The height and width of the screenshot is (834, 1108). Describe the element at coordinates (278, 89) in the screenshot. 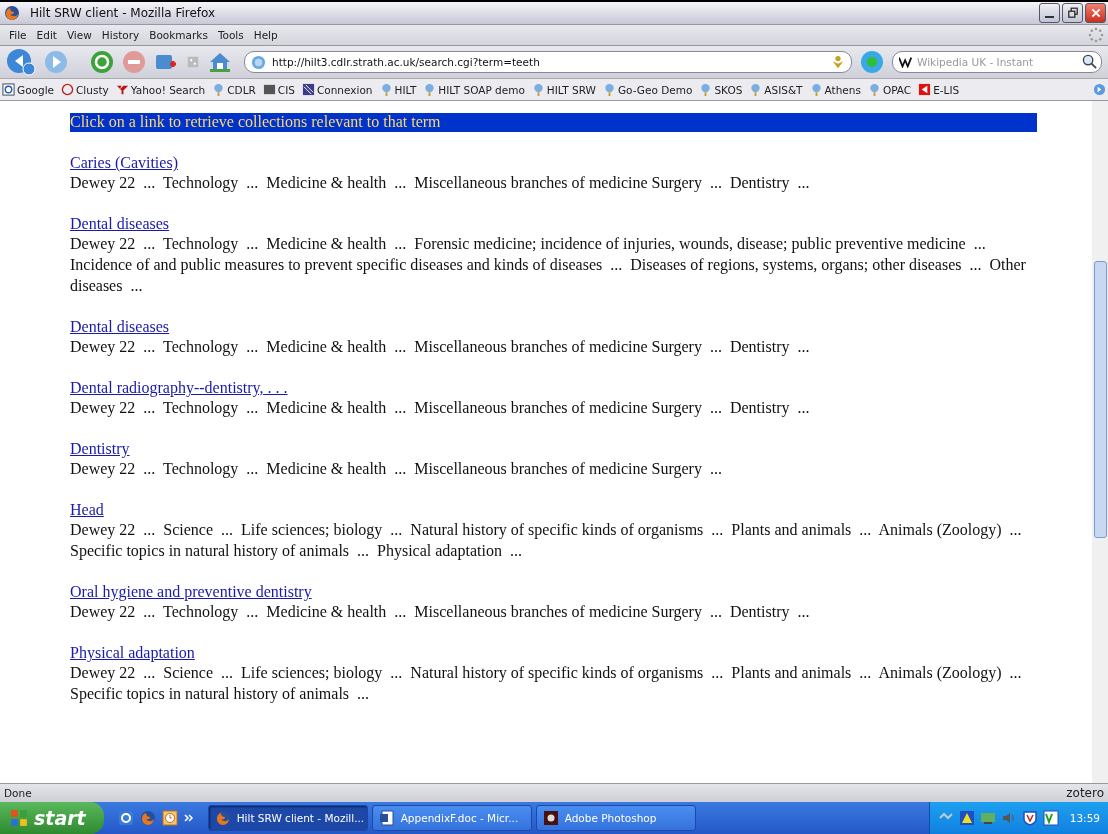

I see `bookmark-item: CIS` at that location.